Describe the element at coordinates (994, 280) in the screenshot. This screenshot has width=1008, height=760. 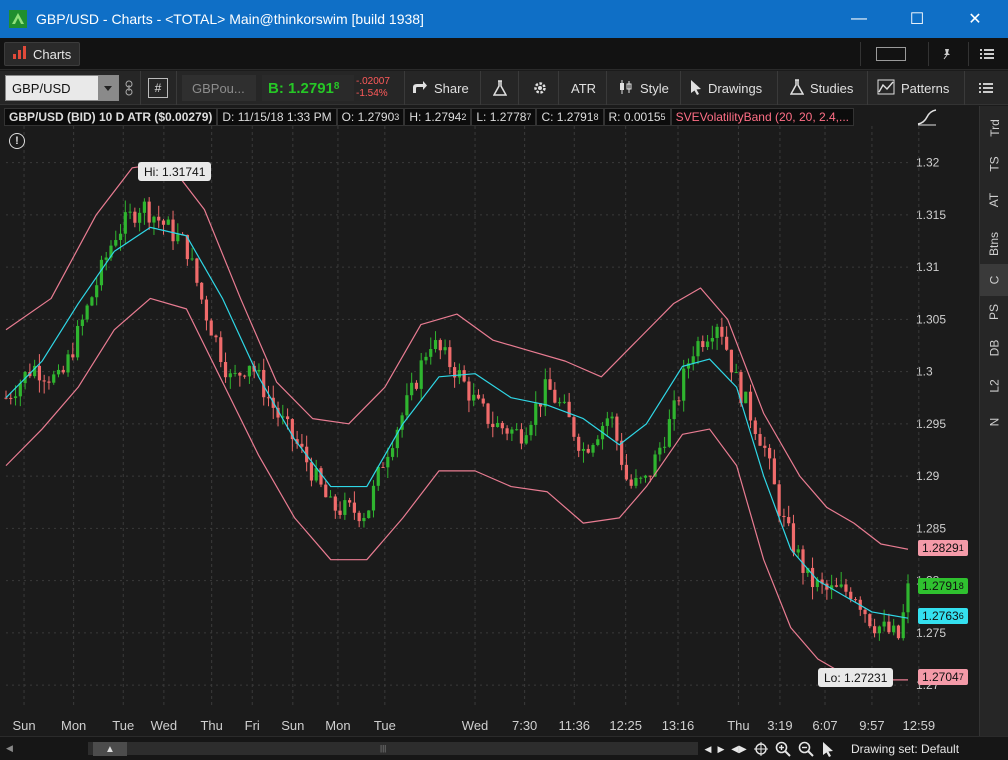
I see `sidebar-tab-c: C` at that location.